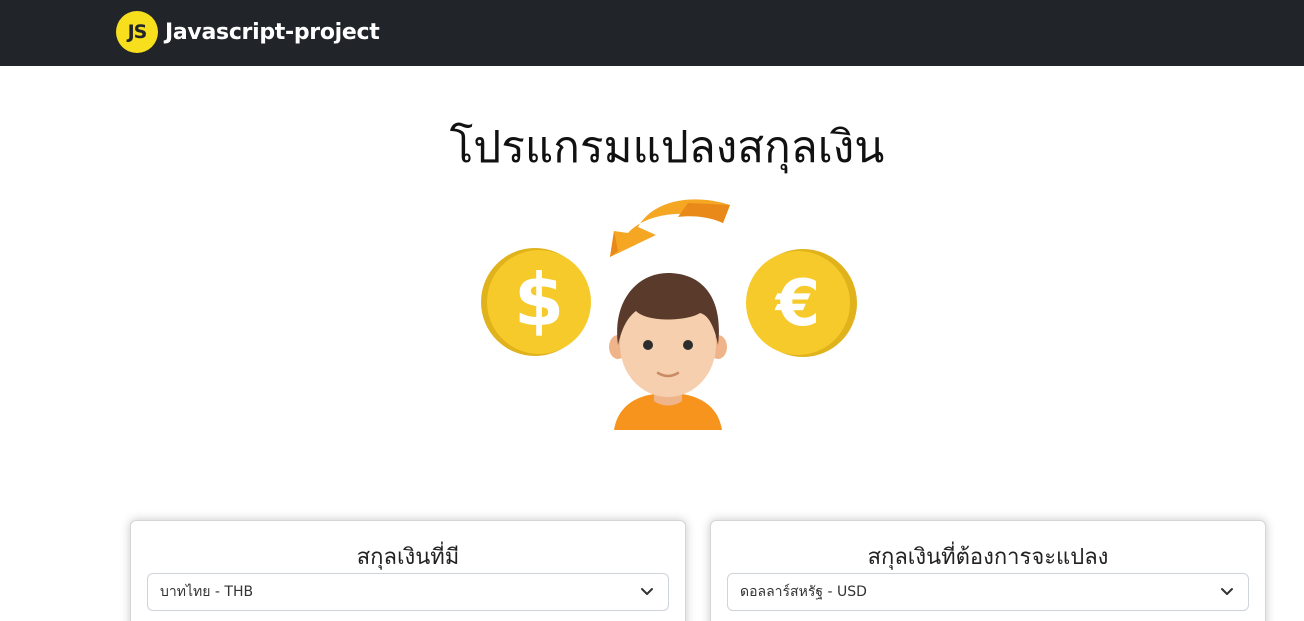 This screenshot has width=1304, height=621. What do you see at coordinates (668, 351) in the screenshot?
I see `person-icon` at bounding box center [668, 351].